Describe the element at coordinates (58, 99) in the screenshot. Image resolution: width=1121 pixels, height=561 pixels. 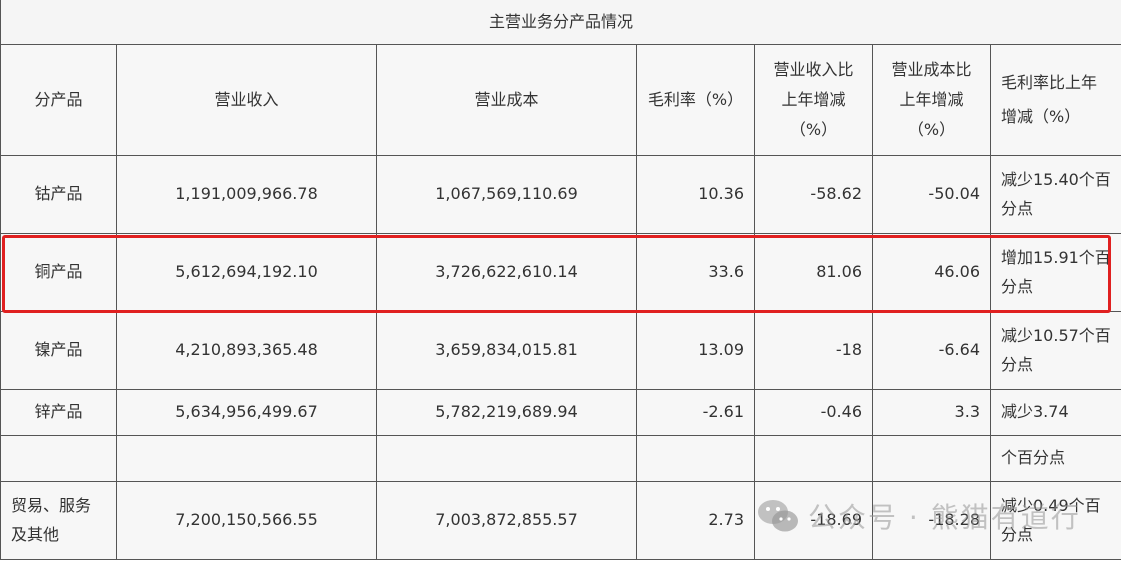
I see `header-product: 分产品` at that location.